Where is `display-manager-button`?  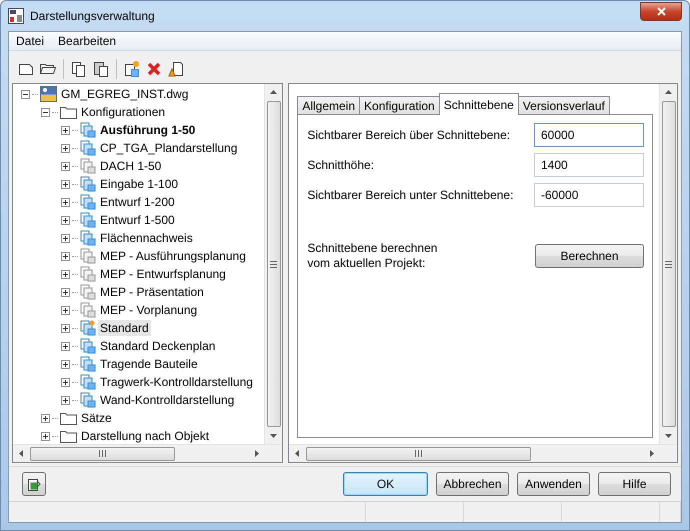 display-manager-button is located at coordinates (34, 484).